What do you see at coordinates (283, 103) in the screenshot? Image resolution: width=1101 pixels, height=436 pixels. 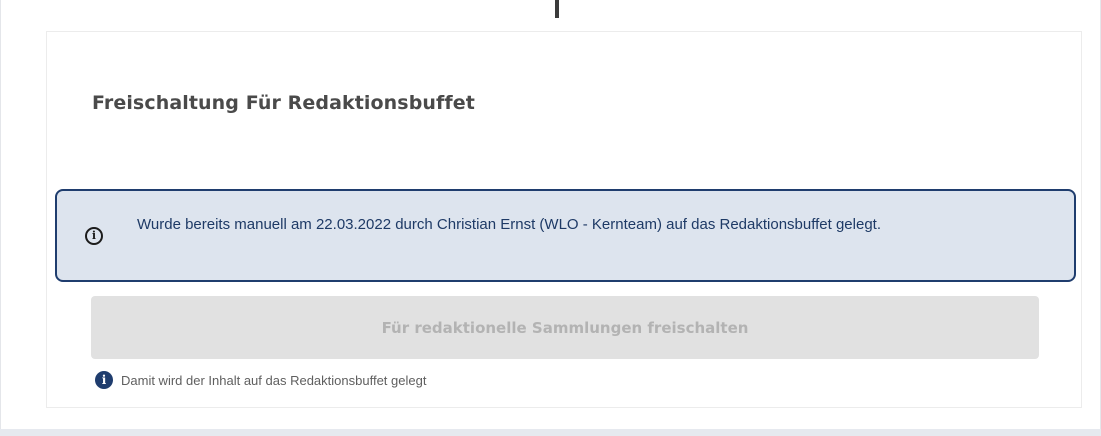 I see `card-title: Freischaltung Für Redaktionsbuffet` at bounding box center [283, 103].